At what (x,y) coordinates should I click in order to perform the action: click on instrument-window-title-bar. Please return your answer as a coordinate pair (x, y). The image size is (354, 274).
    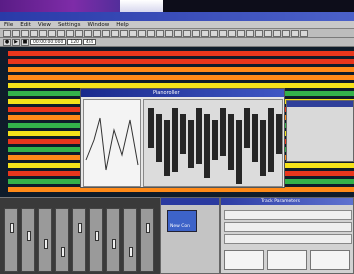
    Looking at the image, I should click on (190, 201).